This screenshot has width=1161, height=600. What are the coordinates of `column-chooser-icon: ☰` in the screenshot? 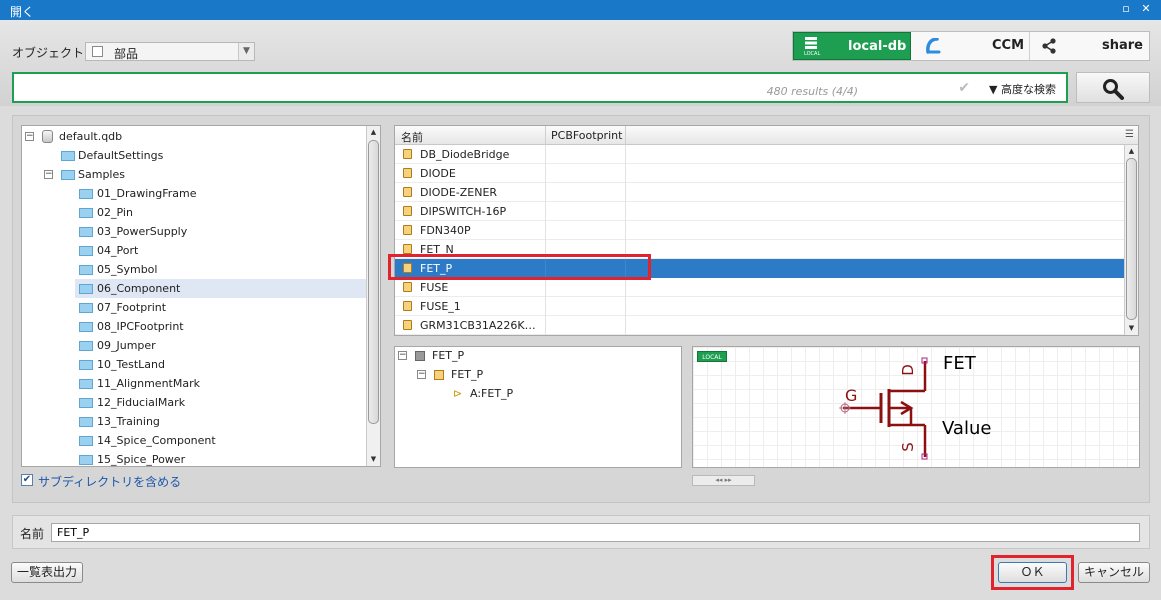 It's located at (1129, 134).